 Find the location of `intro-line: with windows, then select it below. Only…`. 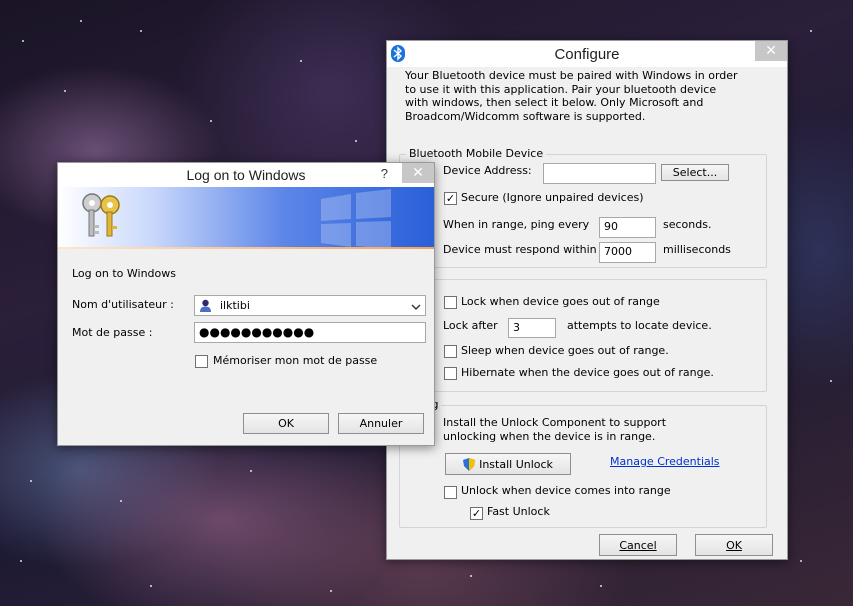

intro-line: with windows, then select it below. Only… is located at coordinates (554, 102).